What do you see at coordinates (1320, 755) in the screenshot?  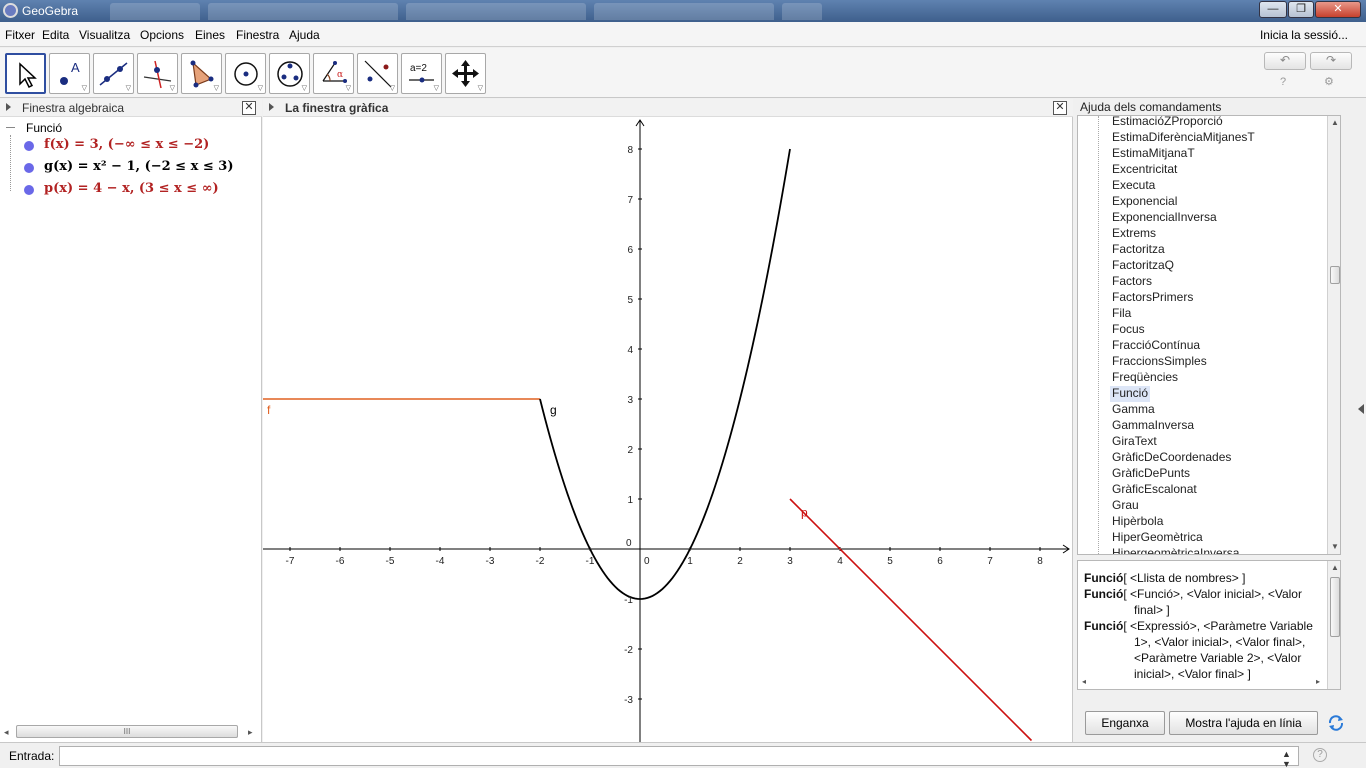 I see `input-help-icon: ?` at bounding box center [1320, 755].